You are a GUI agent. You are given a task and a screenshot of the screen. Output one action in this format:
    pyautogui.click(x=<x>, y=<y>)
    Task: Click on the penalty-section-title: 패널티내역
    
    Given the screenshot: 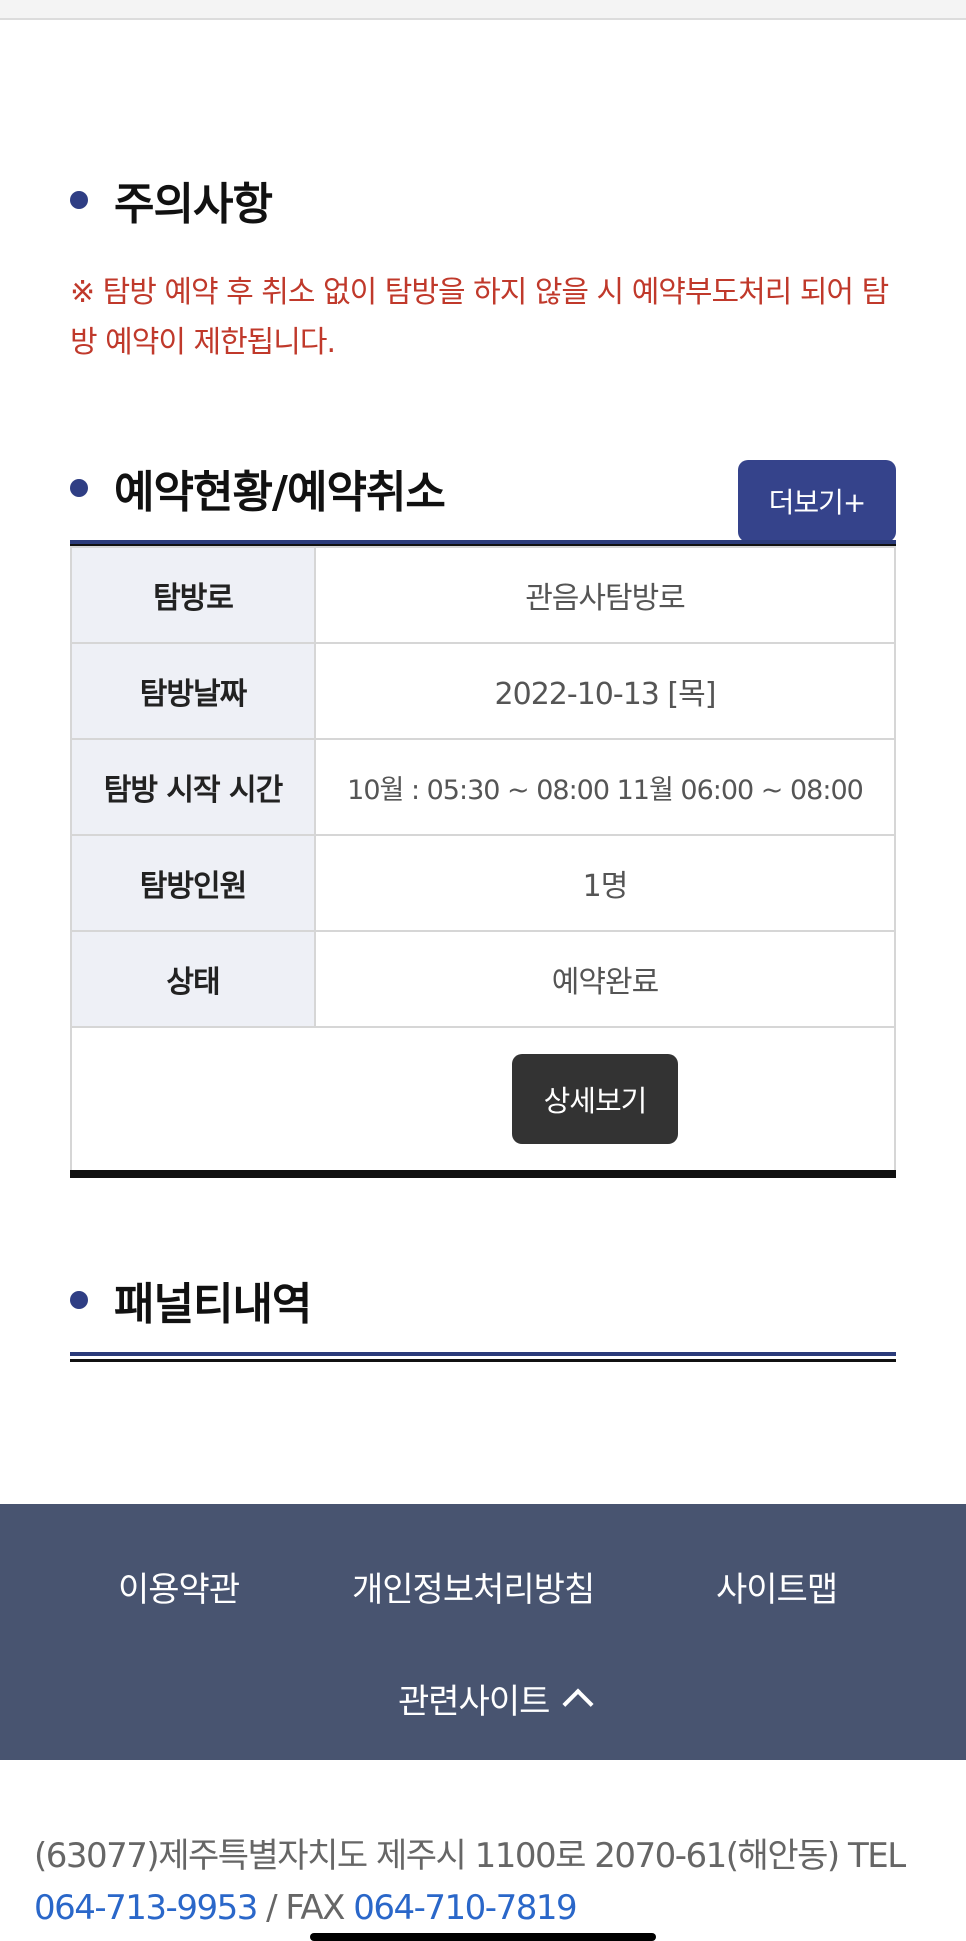 What is the action you would take?
    pyautogui.click(x=191, y=1300)
    